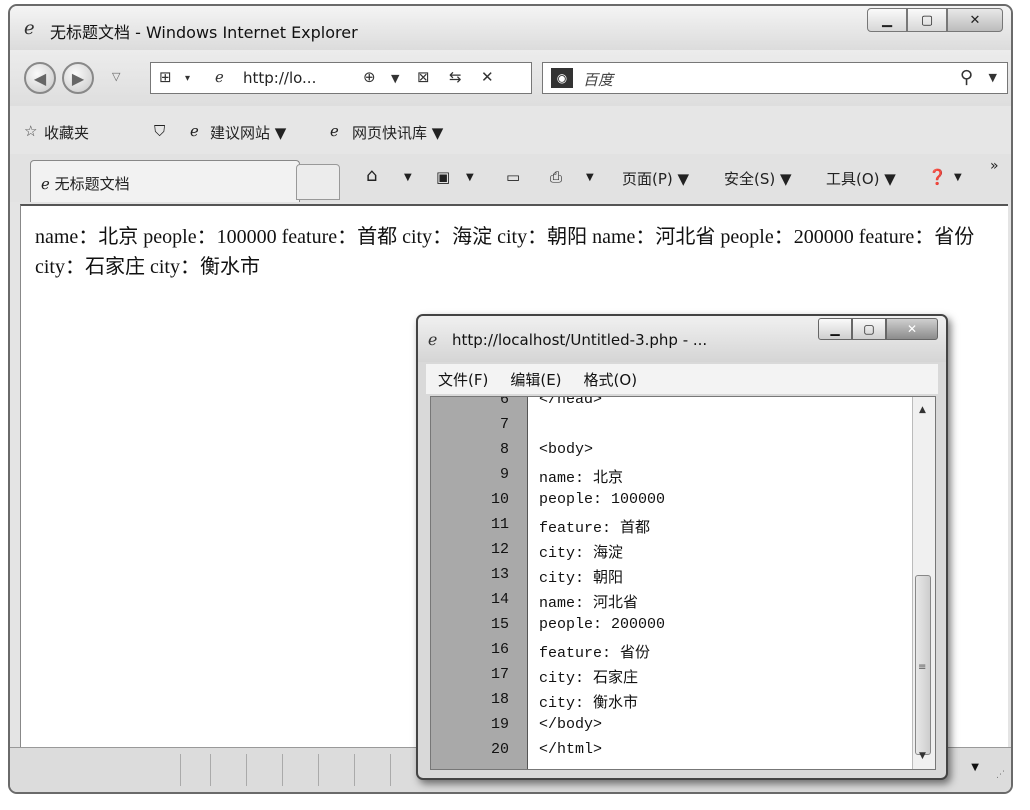 The height and width of the screenshot is (810, 1030). I want to click on stop-icon: ✕, so click(487, 77).